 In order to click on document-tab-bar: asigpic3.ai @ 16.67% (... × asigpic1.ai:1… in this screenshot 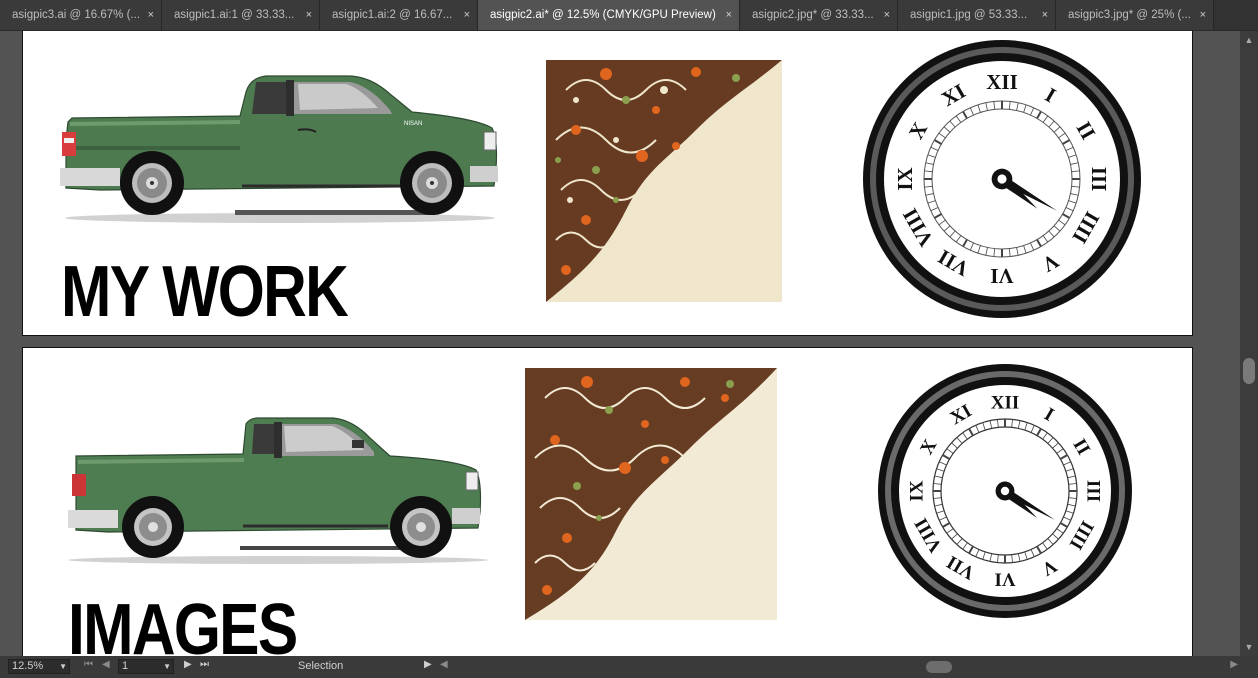, I will do `click(629, 15)`.